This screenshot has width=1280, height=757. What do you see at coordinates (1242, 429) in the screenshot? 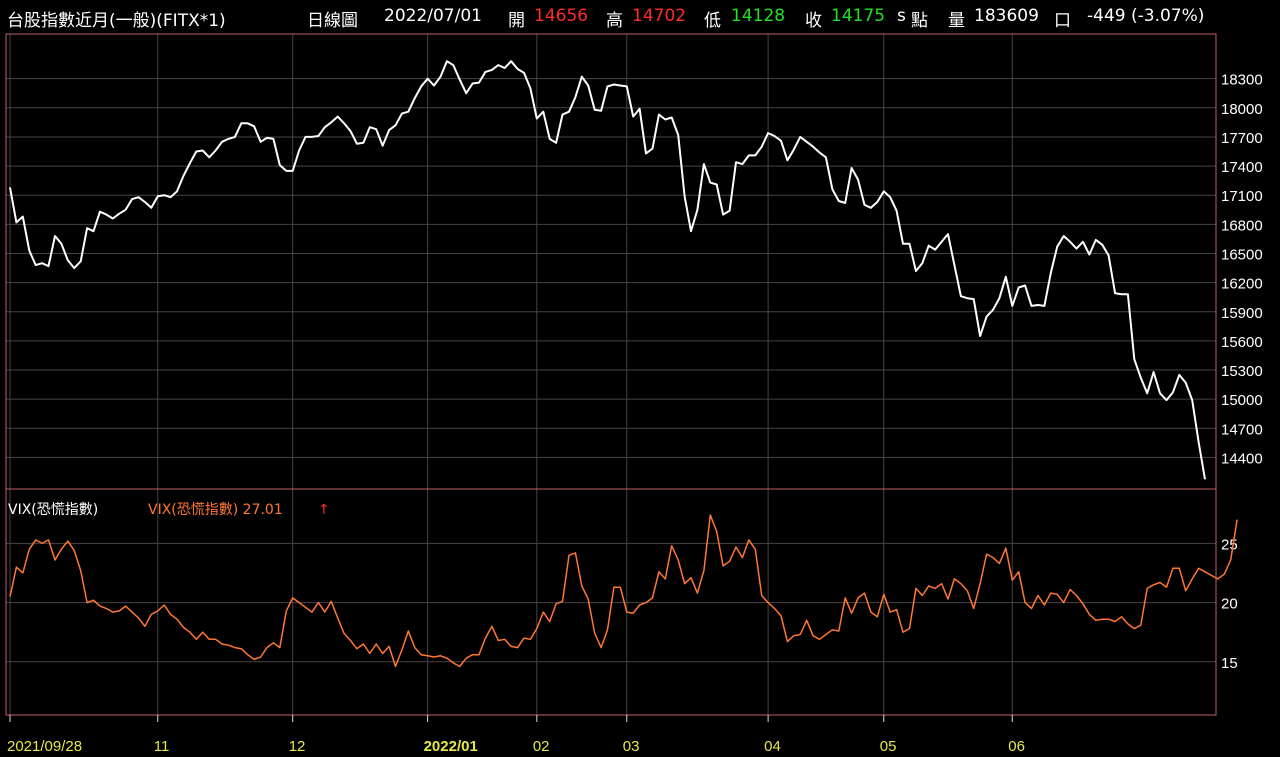
I see `price-tick-label: 14700` at bounding box center [1242, 429].